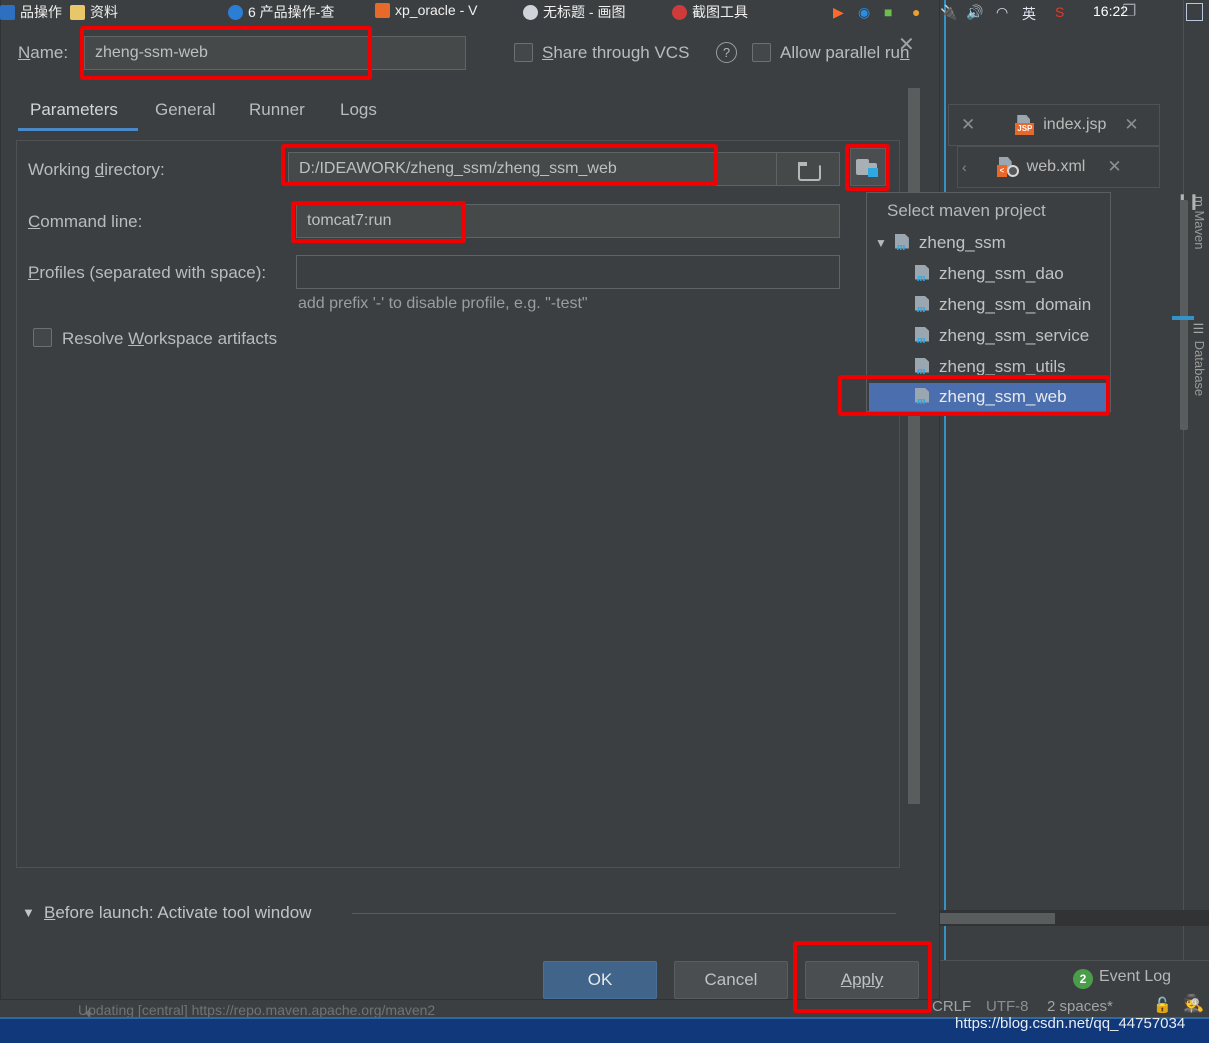 The height and width of the screenshot is (1043, 1209). I want to click on profiles-input, so click(568, 272).